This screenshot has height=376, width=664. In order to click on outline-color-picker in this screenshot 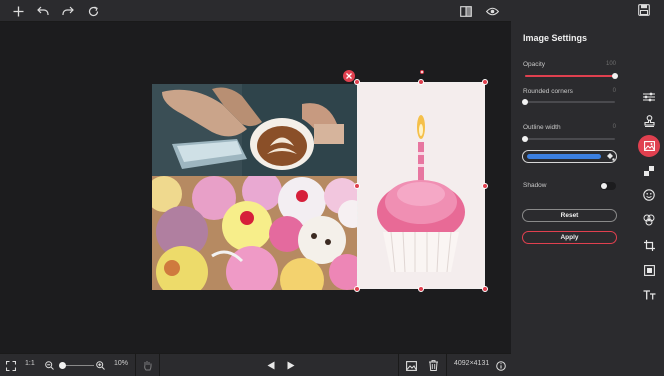, I will do `click(569, 156)`.